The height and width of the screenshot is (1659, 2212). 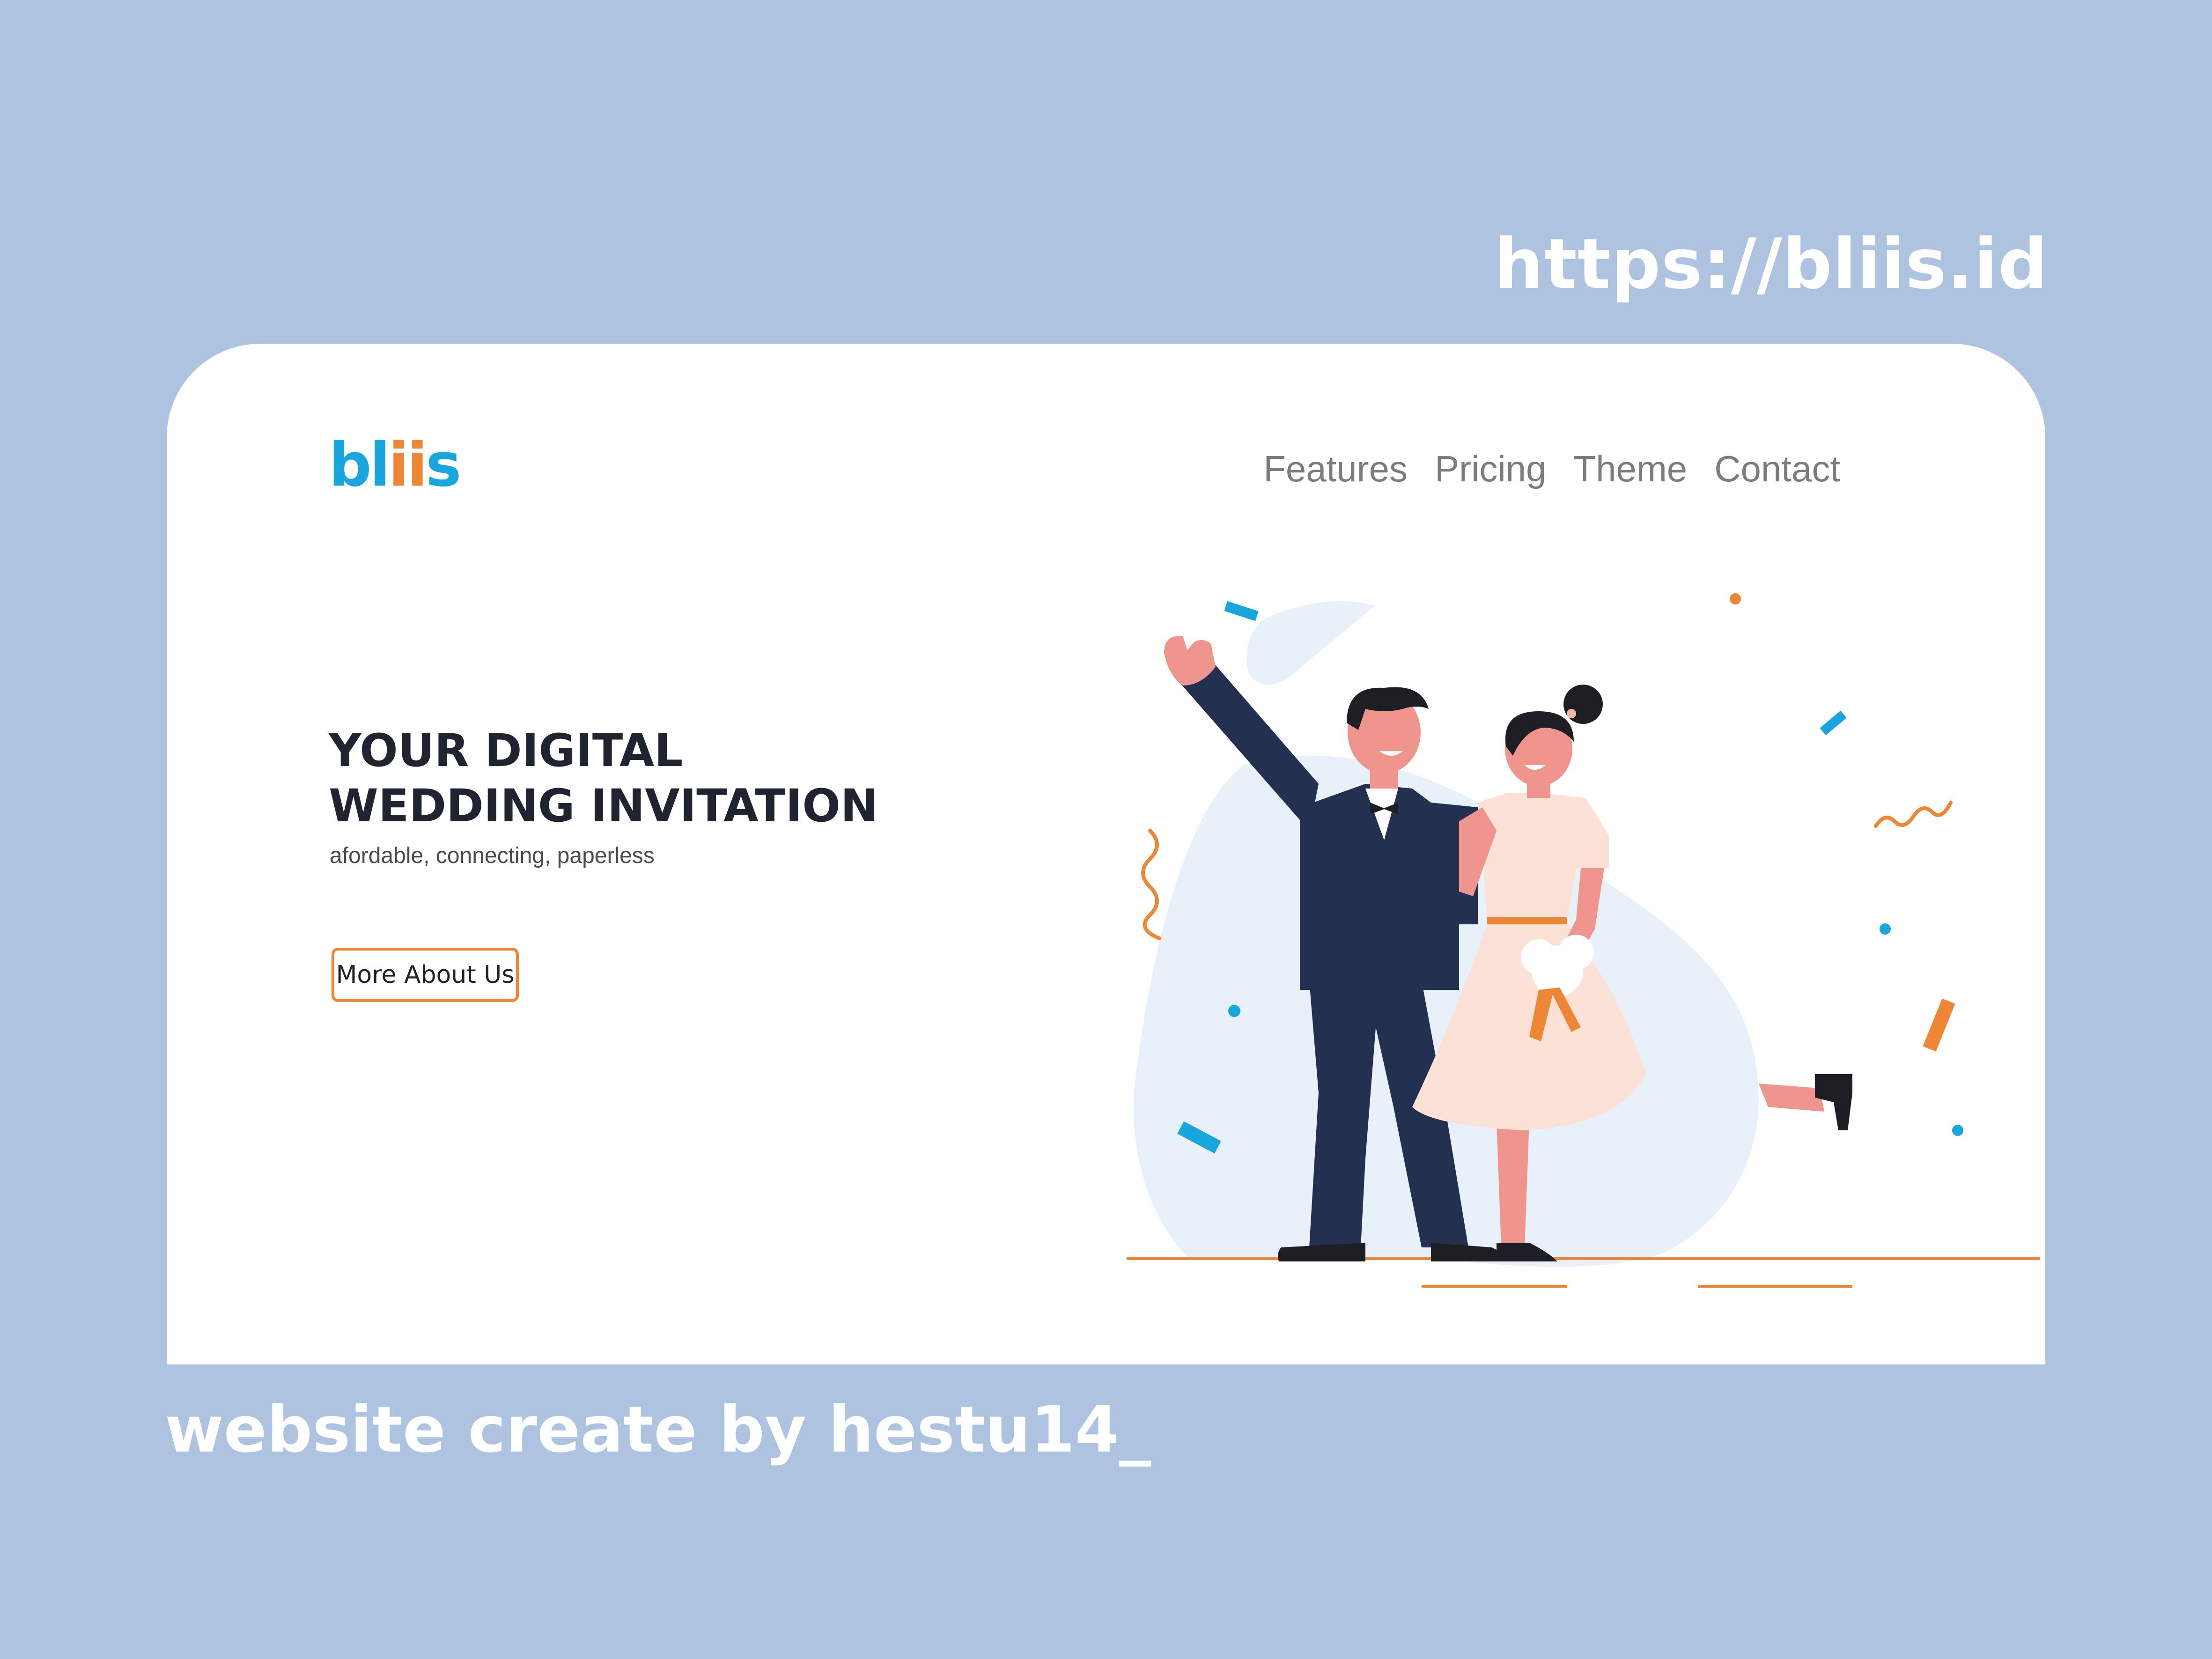 What do you see at coordinates (1551, 469) in the screenshot?
I see `main-nav: Features Pricing Theme Contact` at bounding box center [1551, 469].